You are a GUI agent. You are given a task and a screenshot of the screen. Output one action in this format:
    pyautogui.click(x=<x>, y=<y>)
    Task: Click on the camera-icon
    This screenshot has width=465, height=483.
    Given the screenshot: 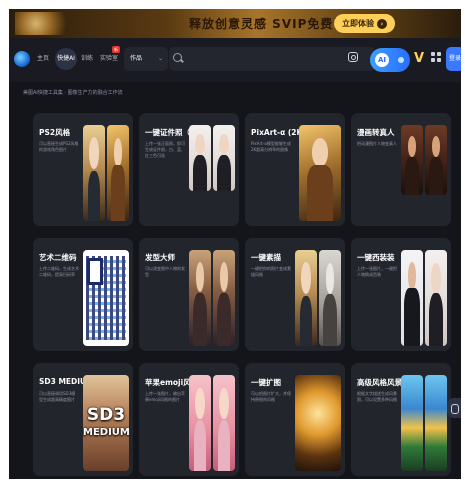 What is the action you would take?
    pyautogui.click(x=353, y=57)
    